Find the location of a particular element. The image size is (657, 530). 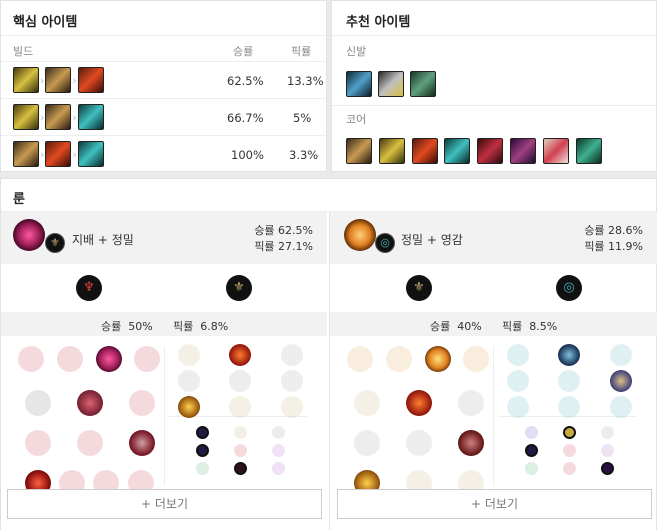

berserker-greaves-icon is located at coordinates (359, 84).